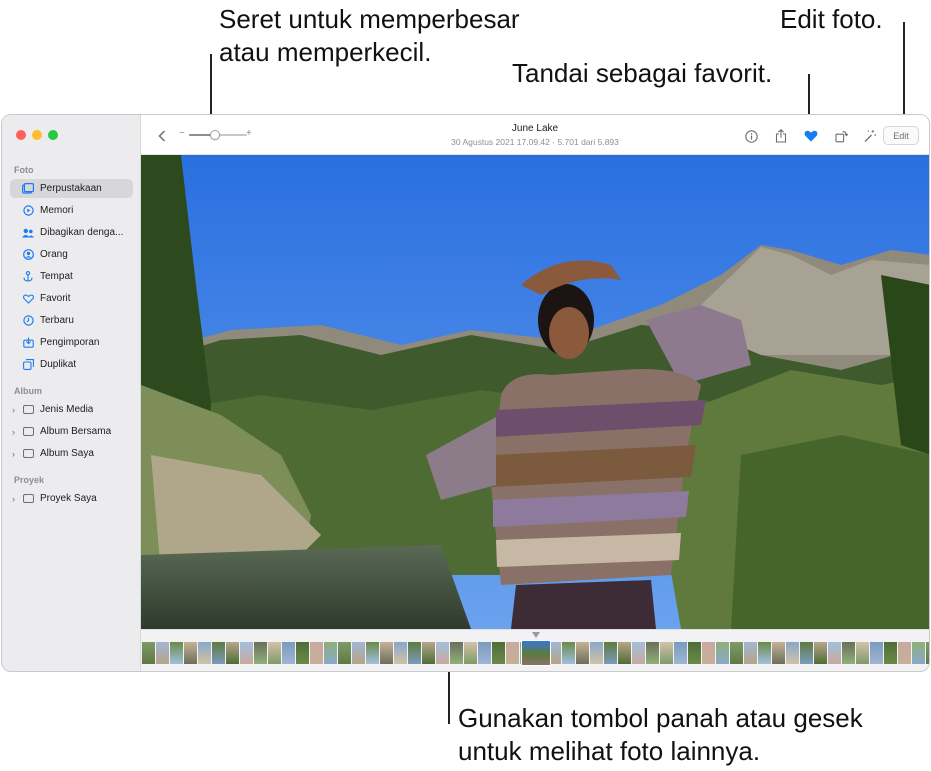 The image size is (931, 771). I want to click on sidebar-item-my-projects: › Proyek Saya, so click(71, 498).